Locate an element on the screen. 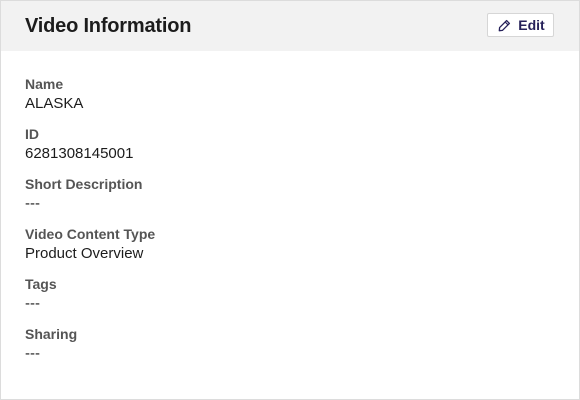  field-tags: Tags --- is located at coordinates (90, 300).